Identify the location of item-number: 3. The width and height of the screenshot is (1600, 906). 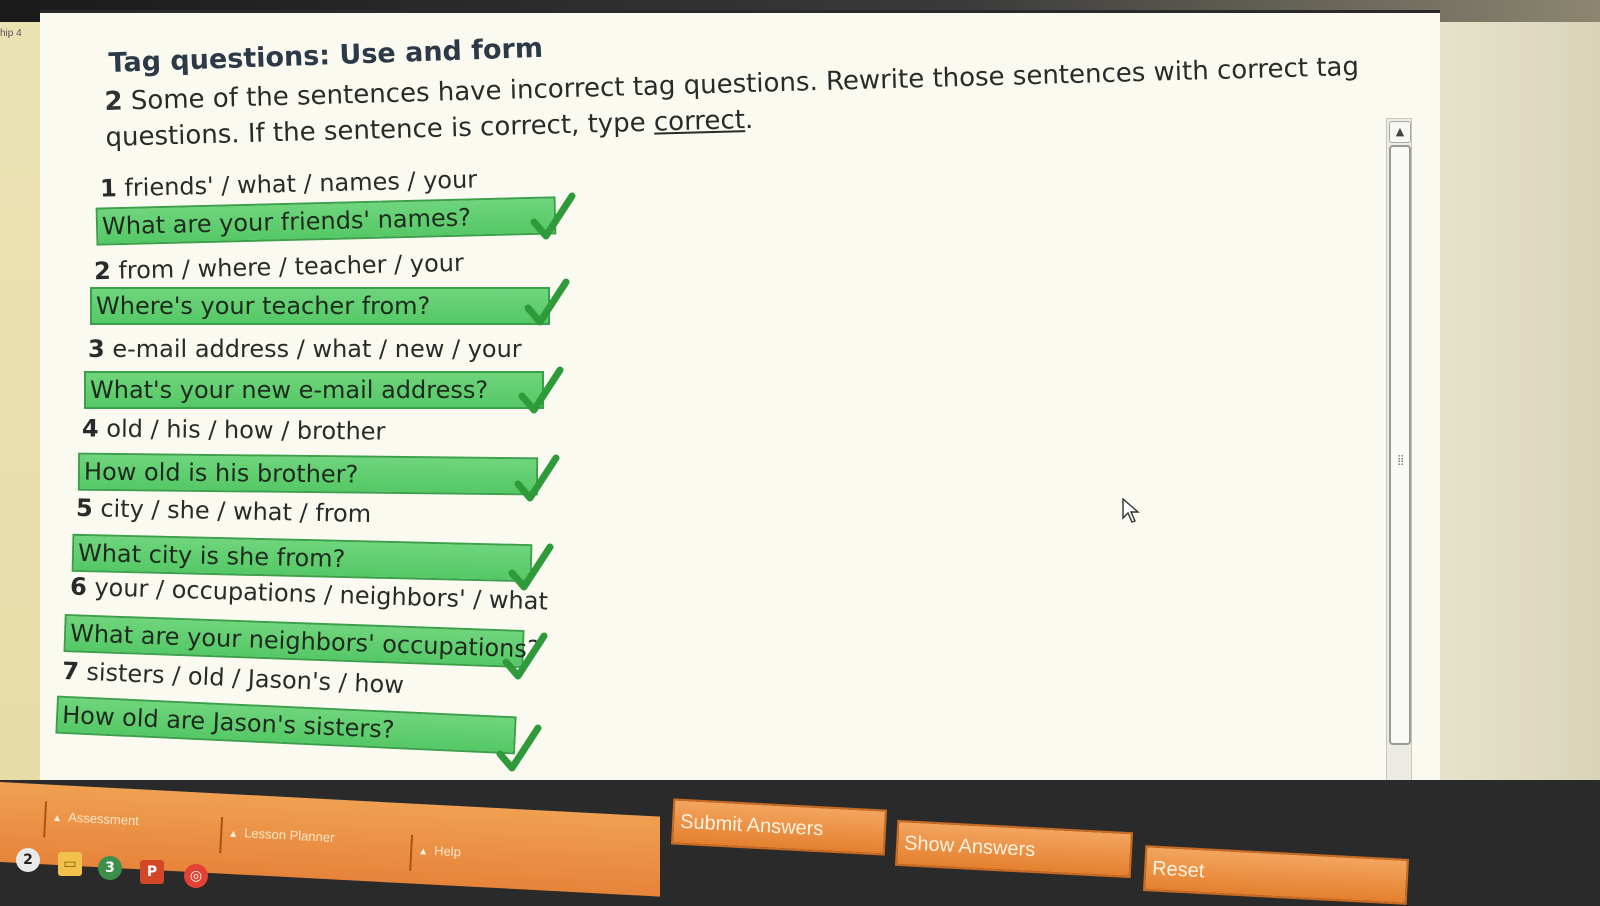
(96, 349).